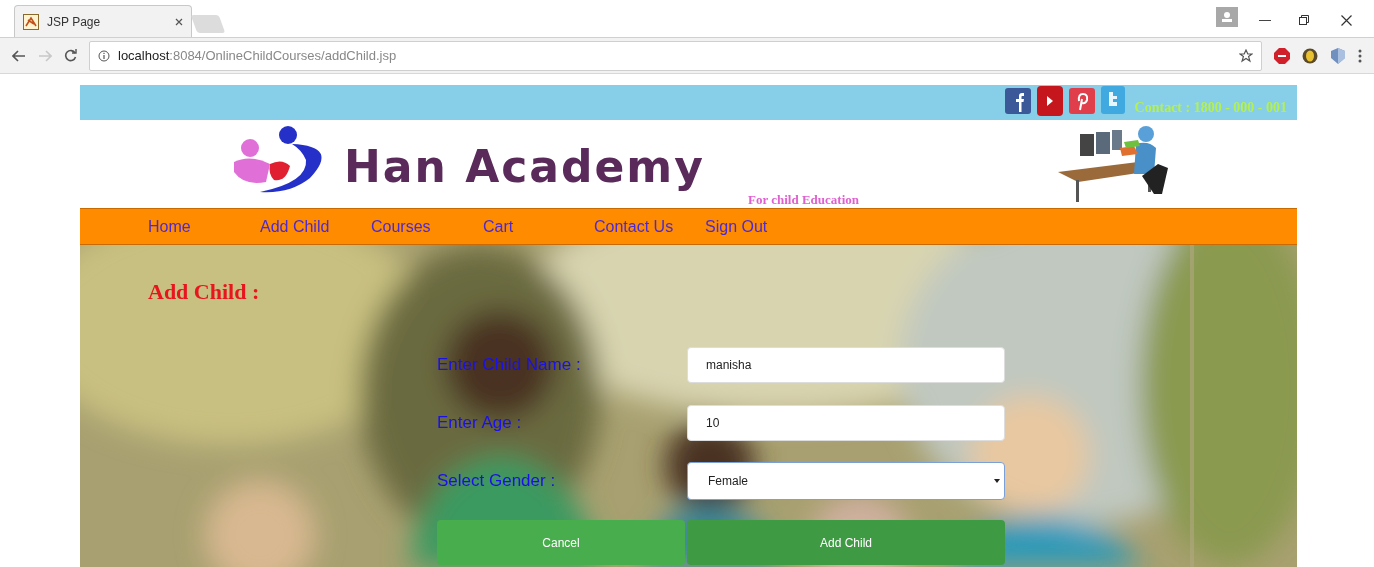  What do you see at coordinates (997, 481) in the screenshot?
I see `dropdown-caret-icon` at bounding box center [997, 481].